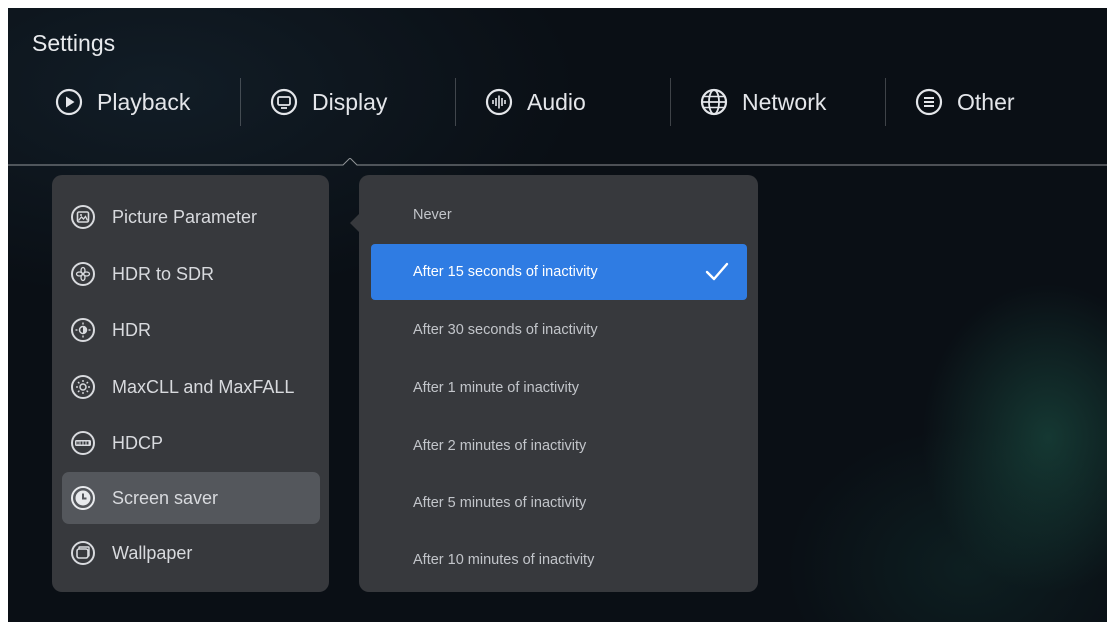  Describe the element at coordinates (499, 102) in the screenshot. I see `audio-wave-icon` at that location.